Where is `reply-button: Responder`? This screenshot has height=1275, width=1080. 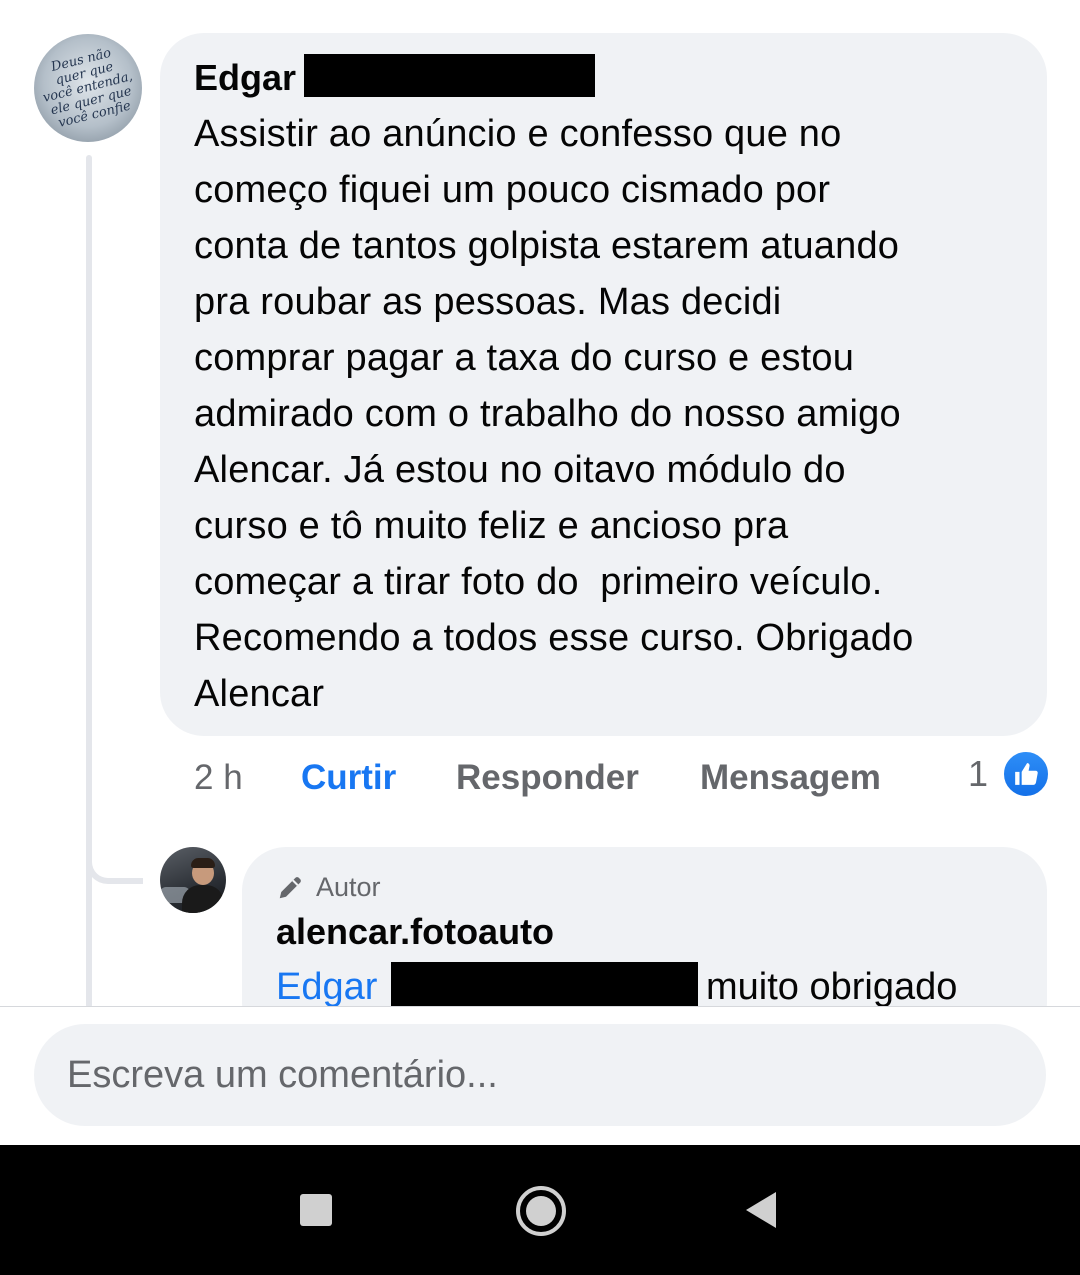
reply-button: Responder is located at coordinates (547, 778).